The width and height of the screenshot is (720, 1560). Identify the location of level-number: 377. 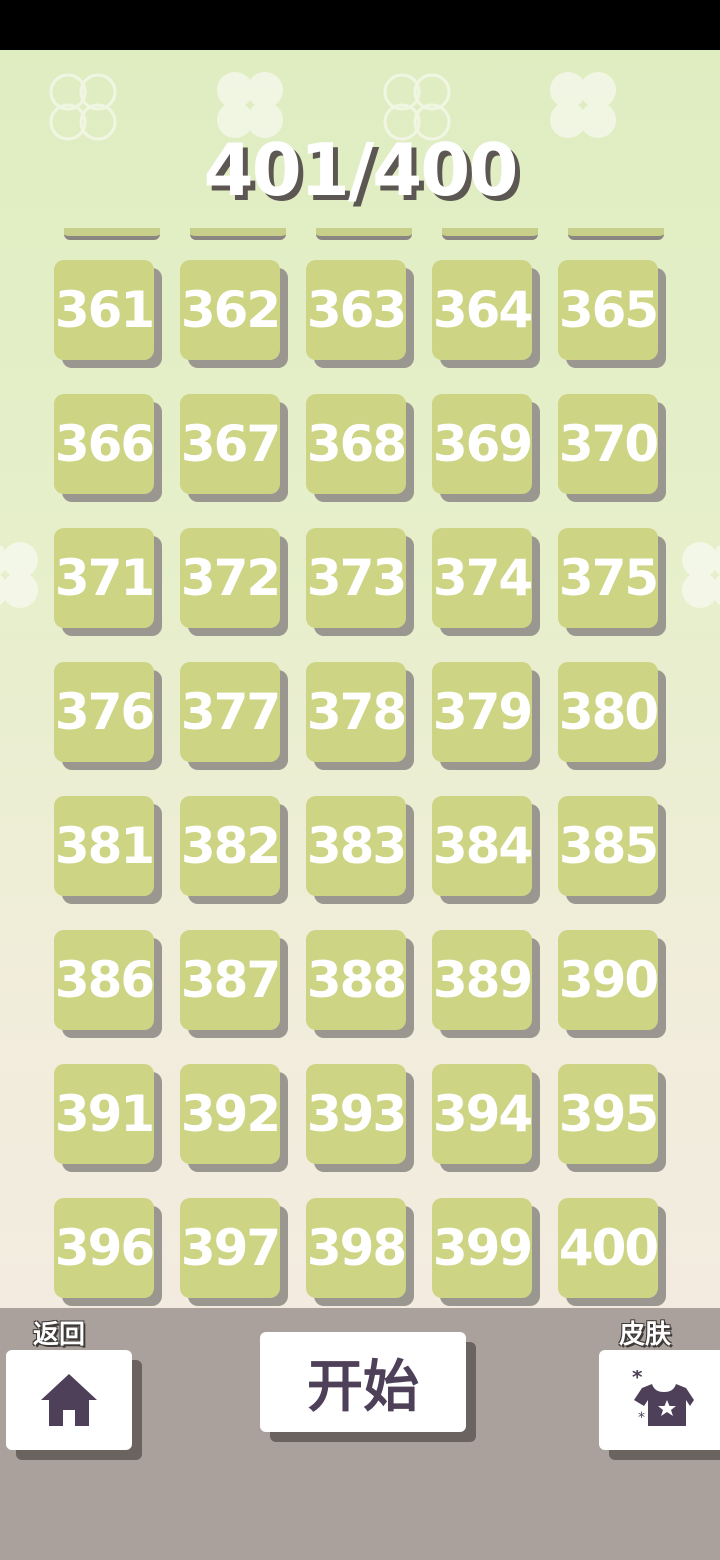
(230, 712).